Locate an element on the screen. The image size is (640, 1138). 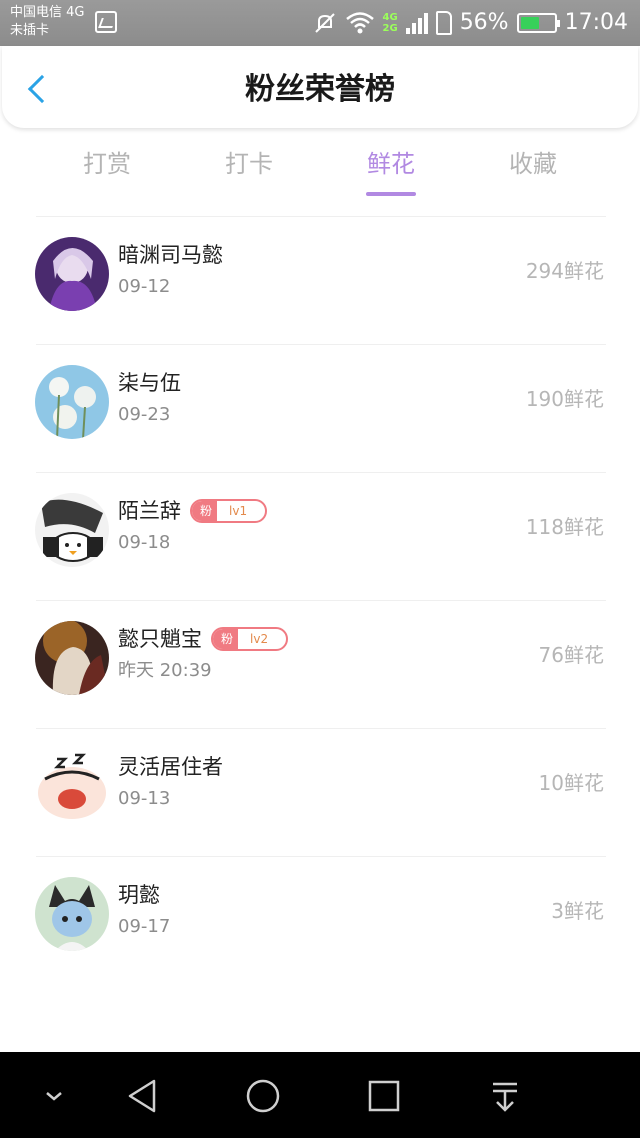
fan-name-text: 玥懿 is located at coordinates (139, 895).